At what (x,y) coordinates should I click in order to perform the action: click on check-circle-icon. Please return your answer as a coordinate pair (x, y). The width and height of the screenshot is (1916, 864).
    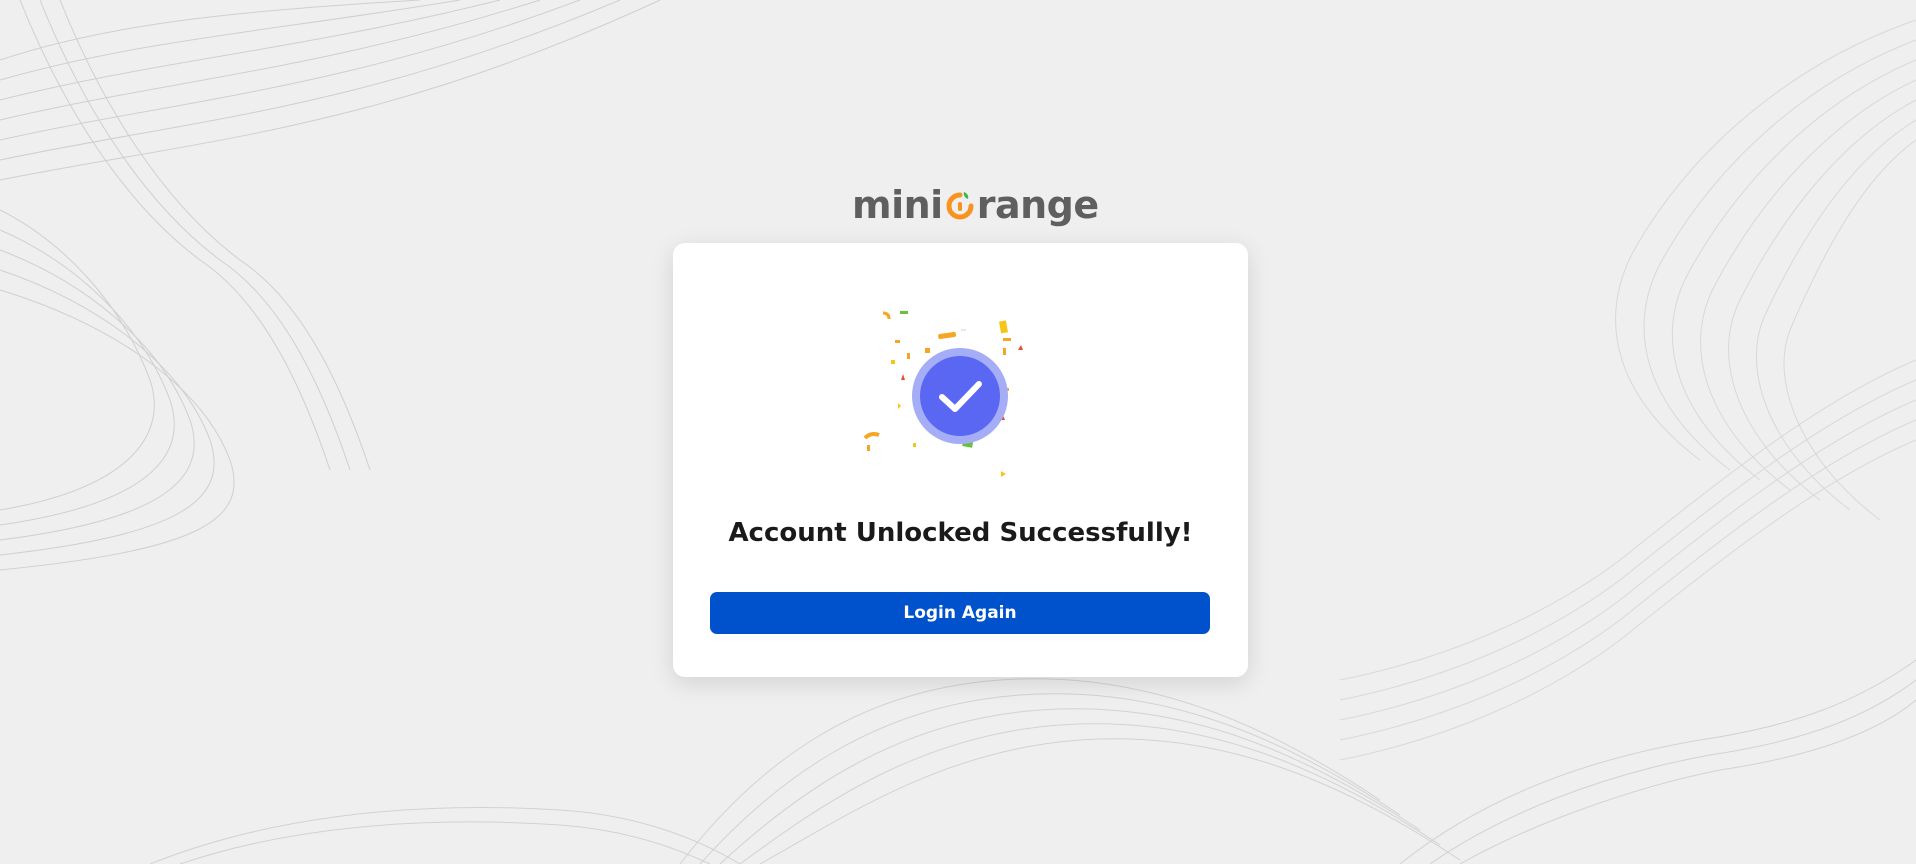
    Looking at the image, I should click on (960, 396).